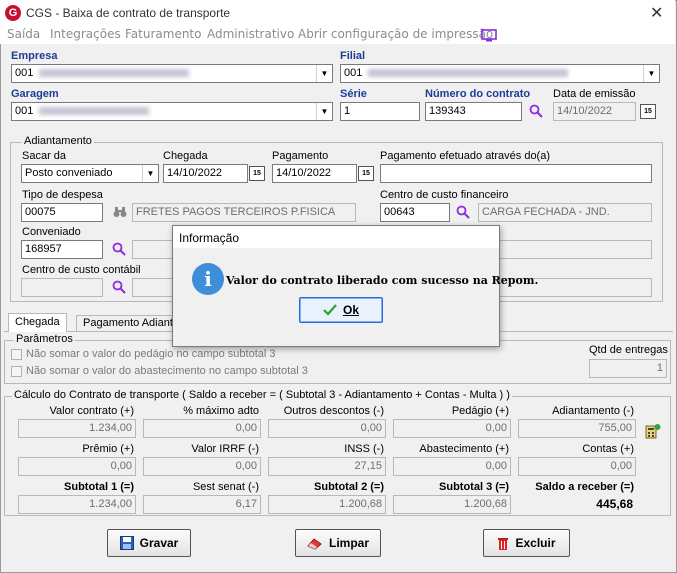 This screenshot has width=677, height=573. What do you see at coordinates (90, 173) in the screenshot?
I see `sacar-select: Posto conveniado` at bounding box center [90, 173].